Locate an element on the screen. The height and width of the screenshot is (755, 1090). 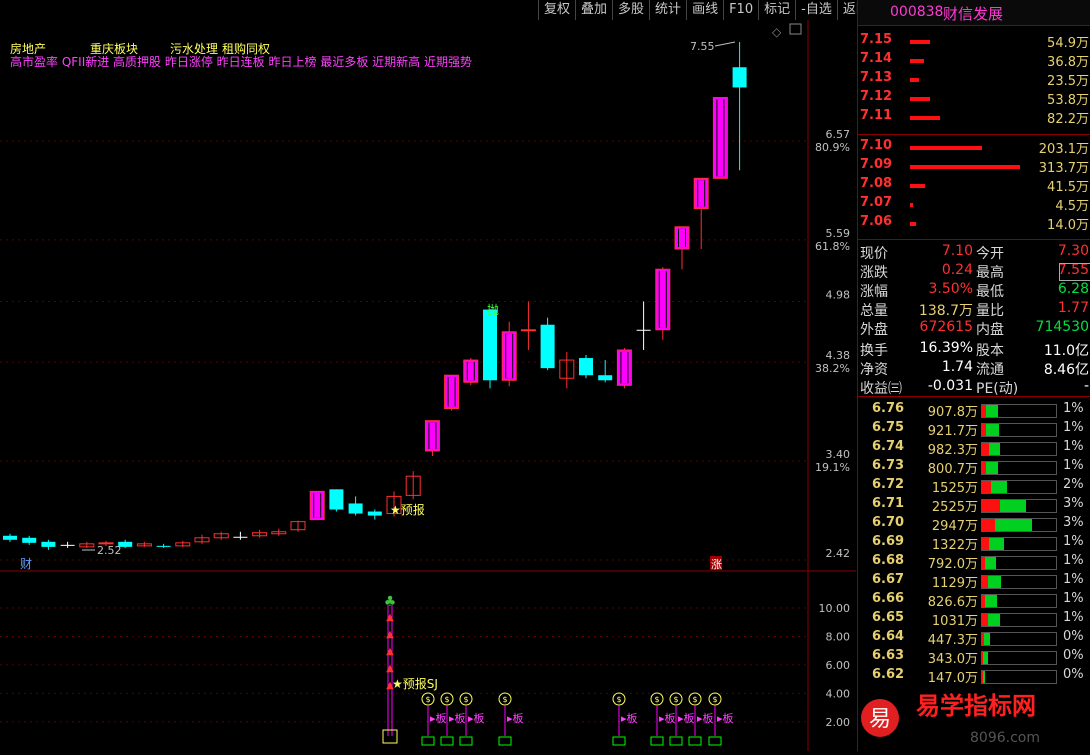
stat-pe: - is located at coordinates (1086, 386).